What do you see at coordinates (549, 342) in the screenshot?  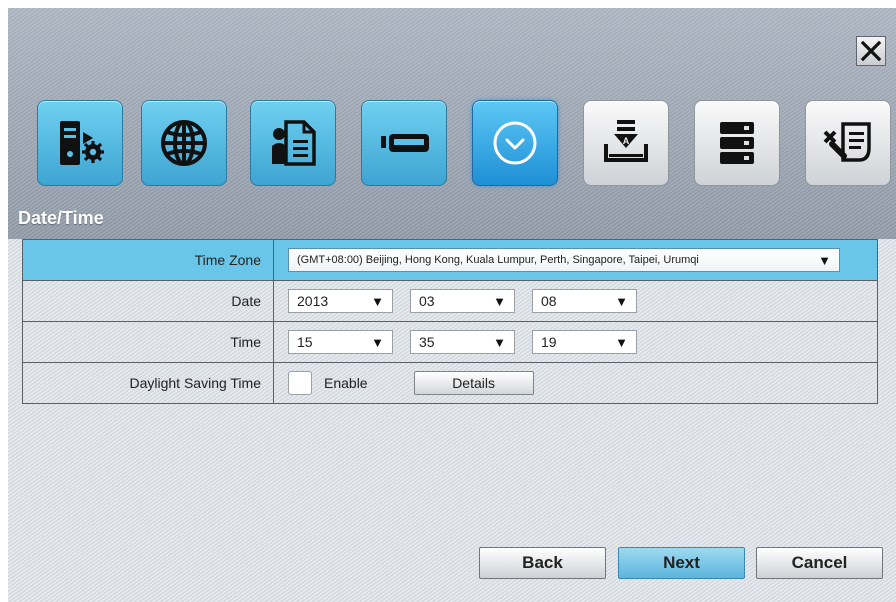 I see `second-value: 19` at bounding box center [549, 342].